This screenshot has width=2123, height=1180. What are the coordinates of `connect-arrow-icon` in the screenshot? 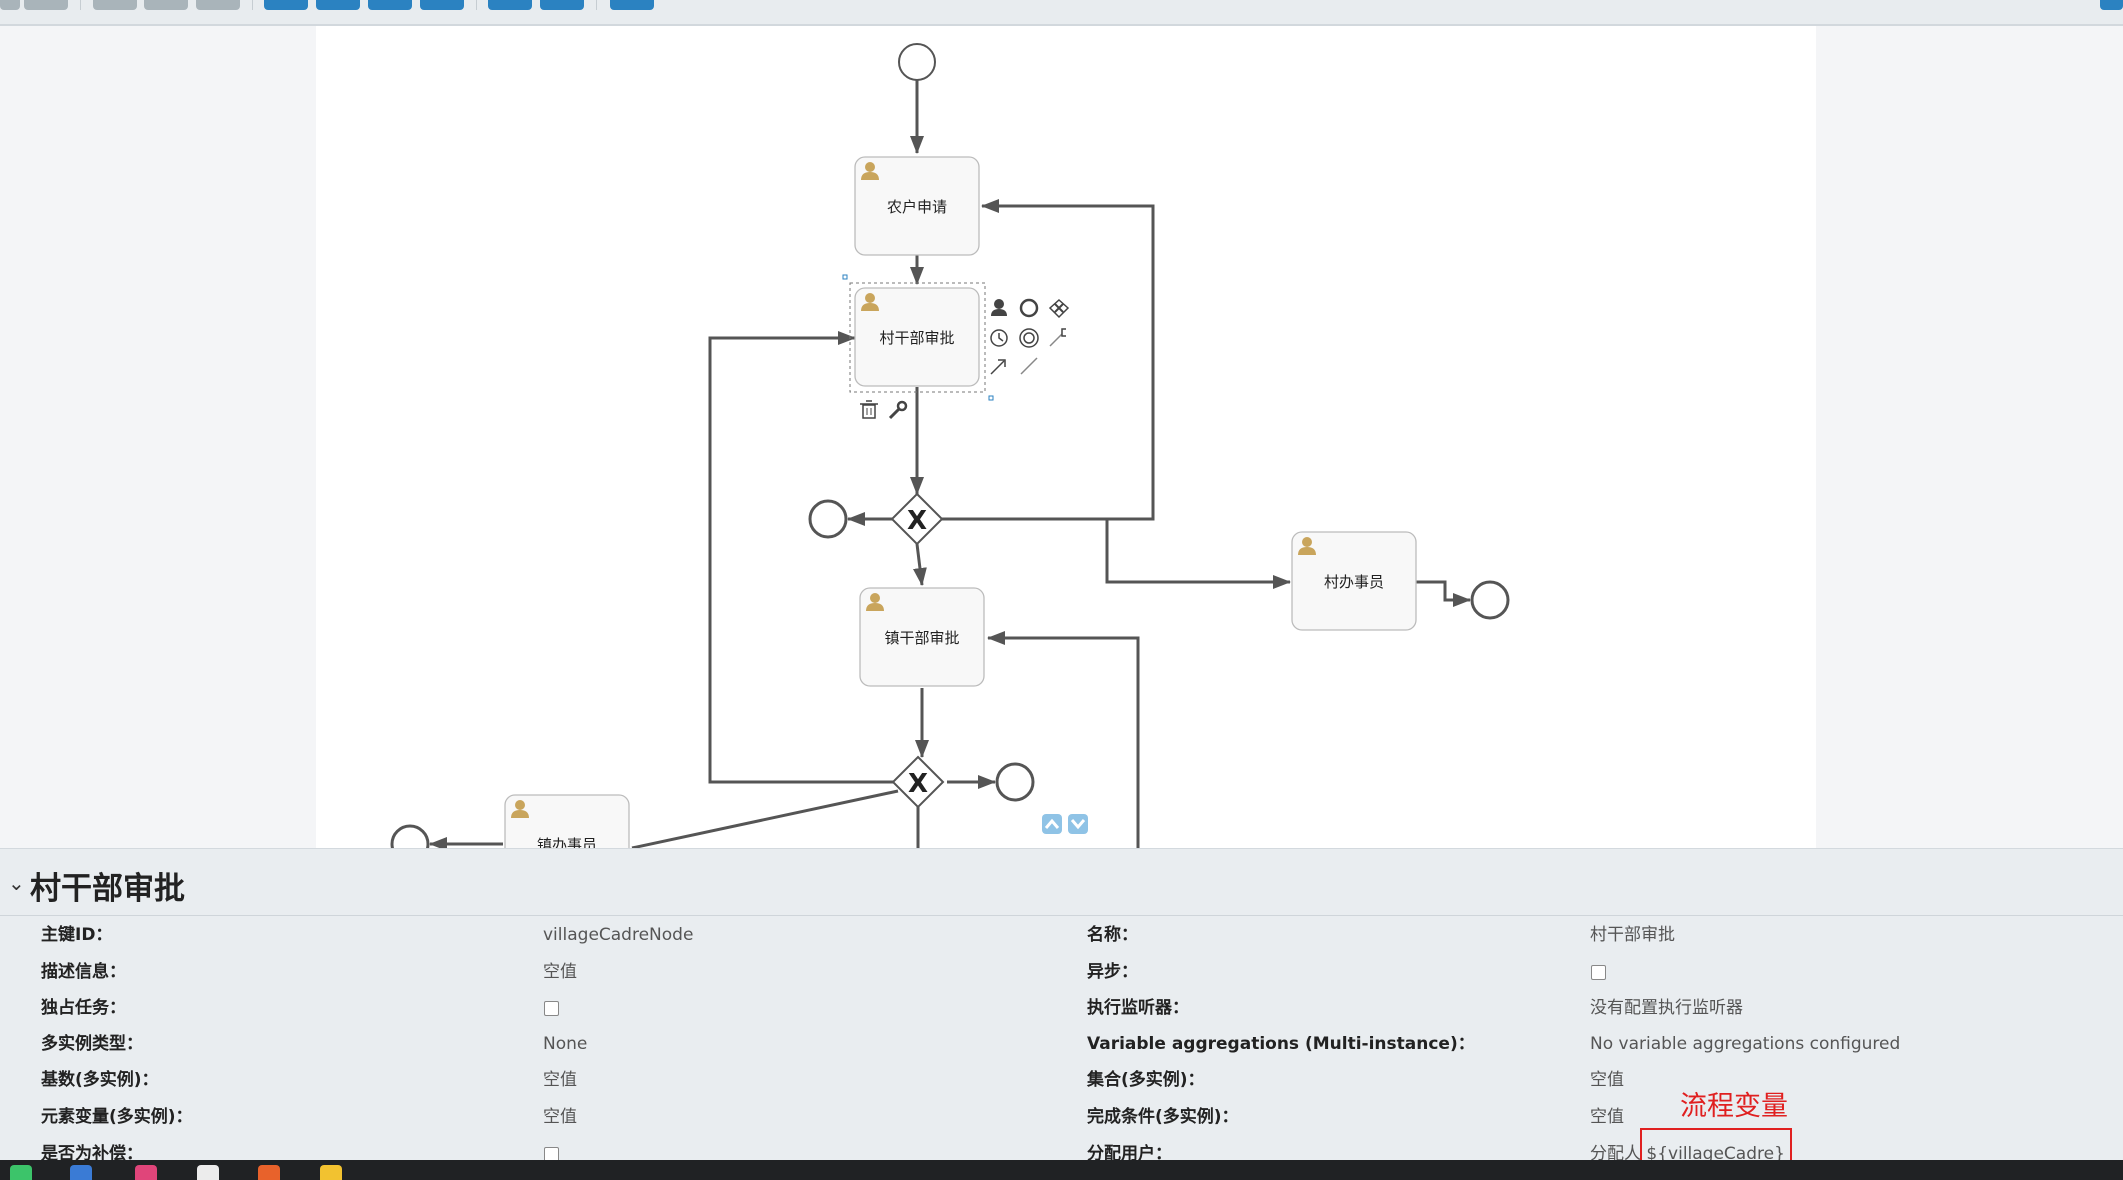 It's located at (998, 367).